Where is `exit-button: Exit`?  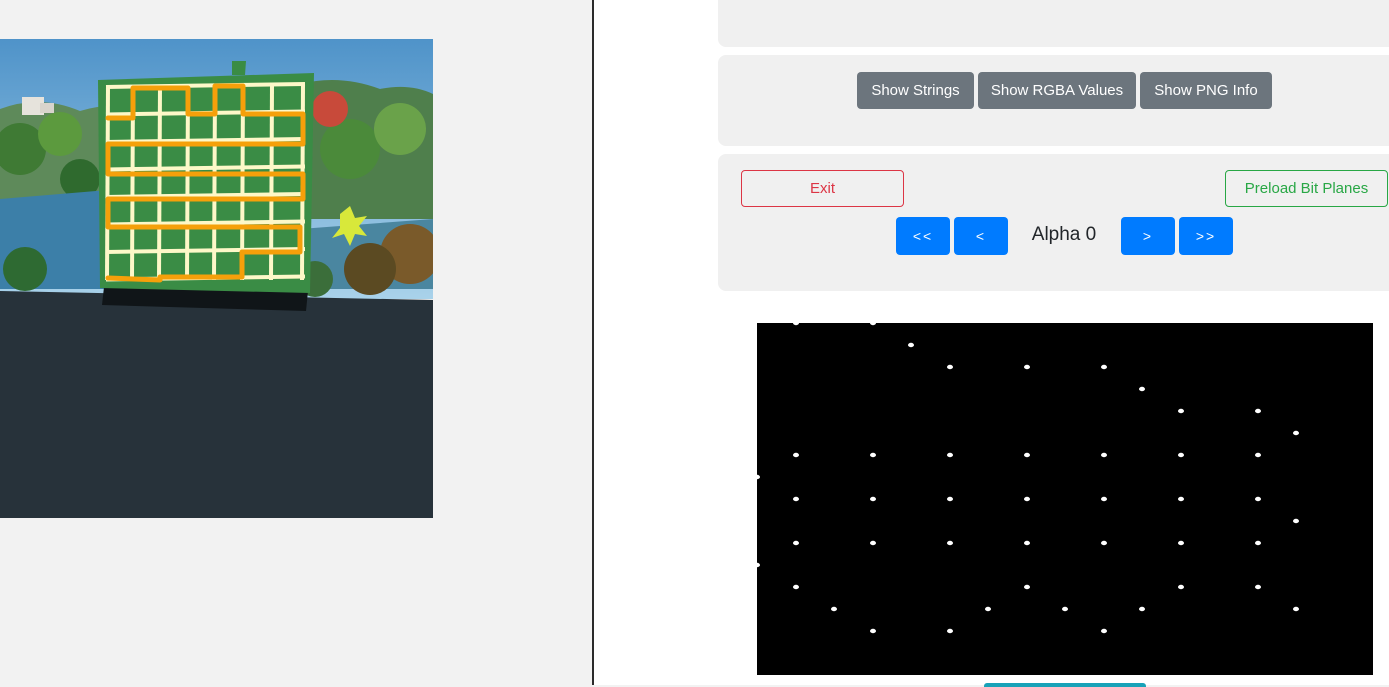 exit-button: Exit is located at coordinates (822, 188).